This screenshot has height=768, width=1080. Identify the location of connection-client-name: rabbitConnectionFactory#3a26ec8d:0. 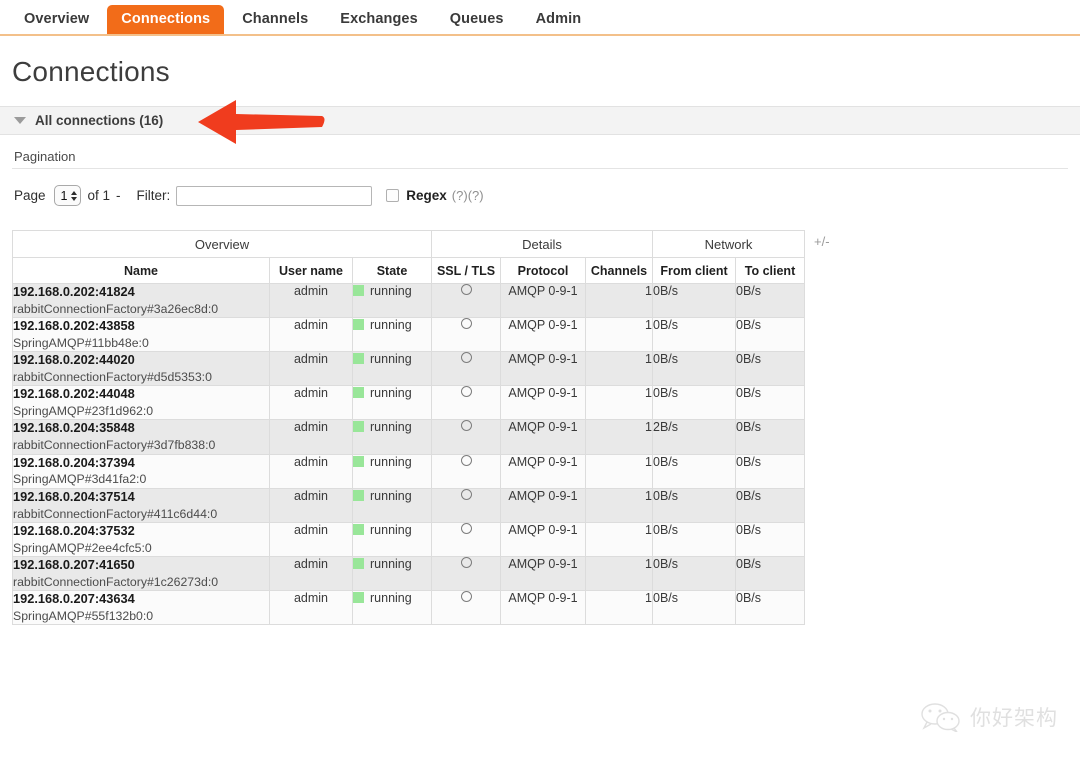
(116, 308).